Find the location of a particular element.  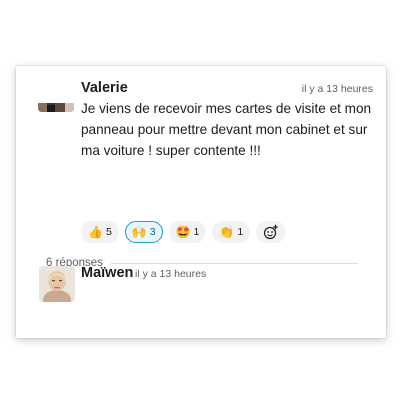

reaction-star-struck: 🤩 1 is located at coordinates (187, 232).